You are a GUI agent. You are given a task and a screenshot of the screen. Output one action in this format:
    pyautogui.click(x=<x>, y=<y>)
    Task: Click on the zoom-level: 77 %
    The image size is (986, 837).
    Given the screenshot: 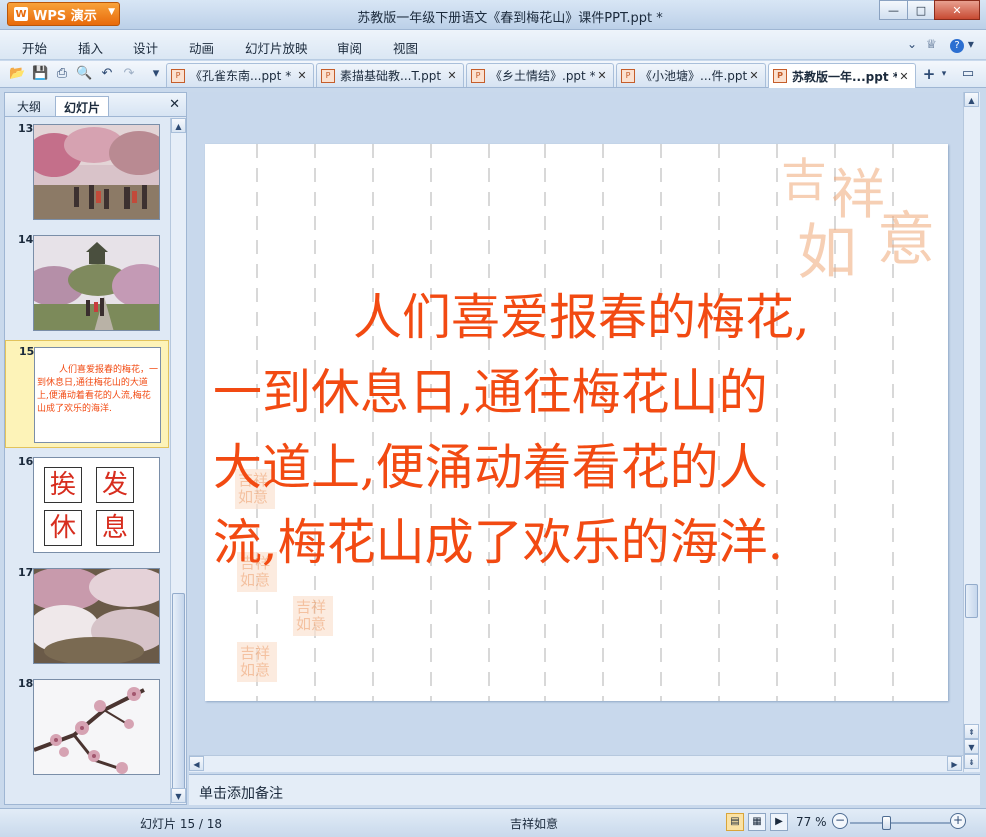 What is the action you would take?
    pyautogui.click(x=811, y=822)
    